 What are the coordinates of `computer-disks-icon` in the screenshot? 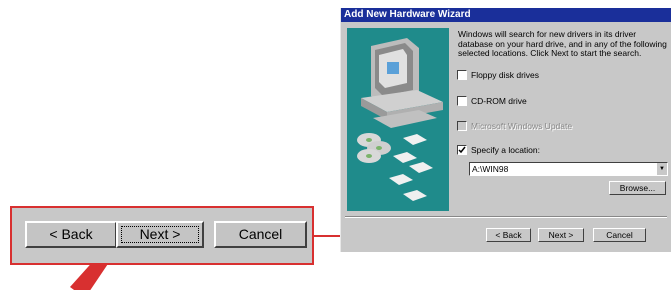 It's located at (400, 119).